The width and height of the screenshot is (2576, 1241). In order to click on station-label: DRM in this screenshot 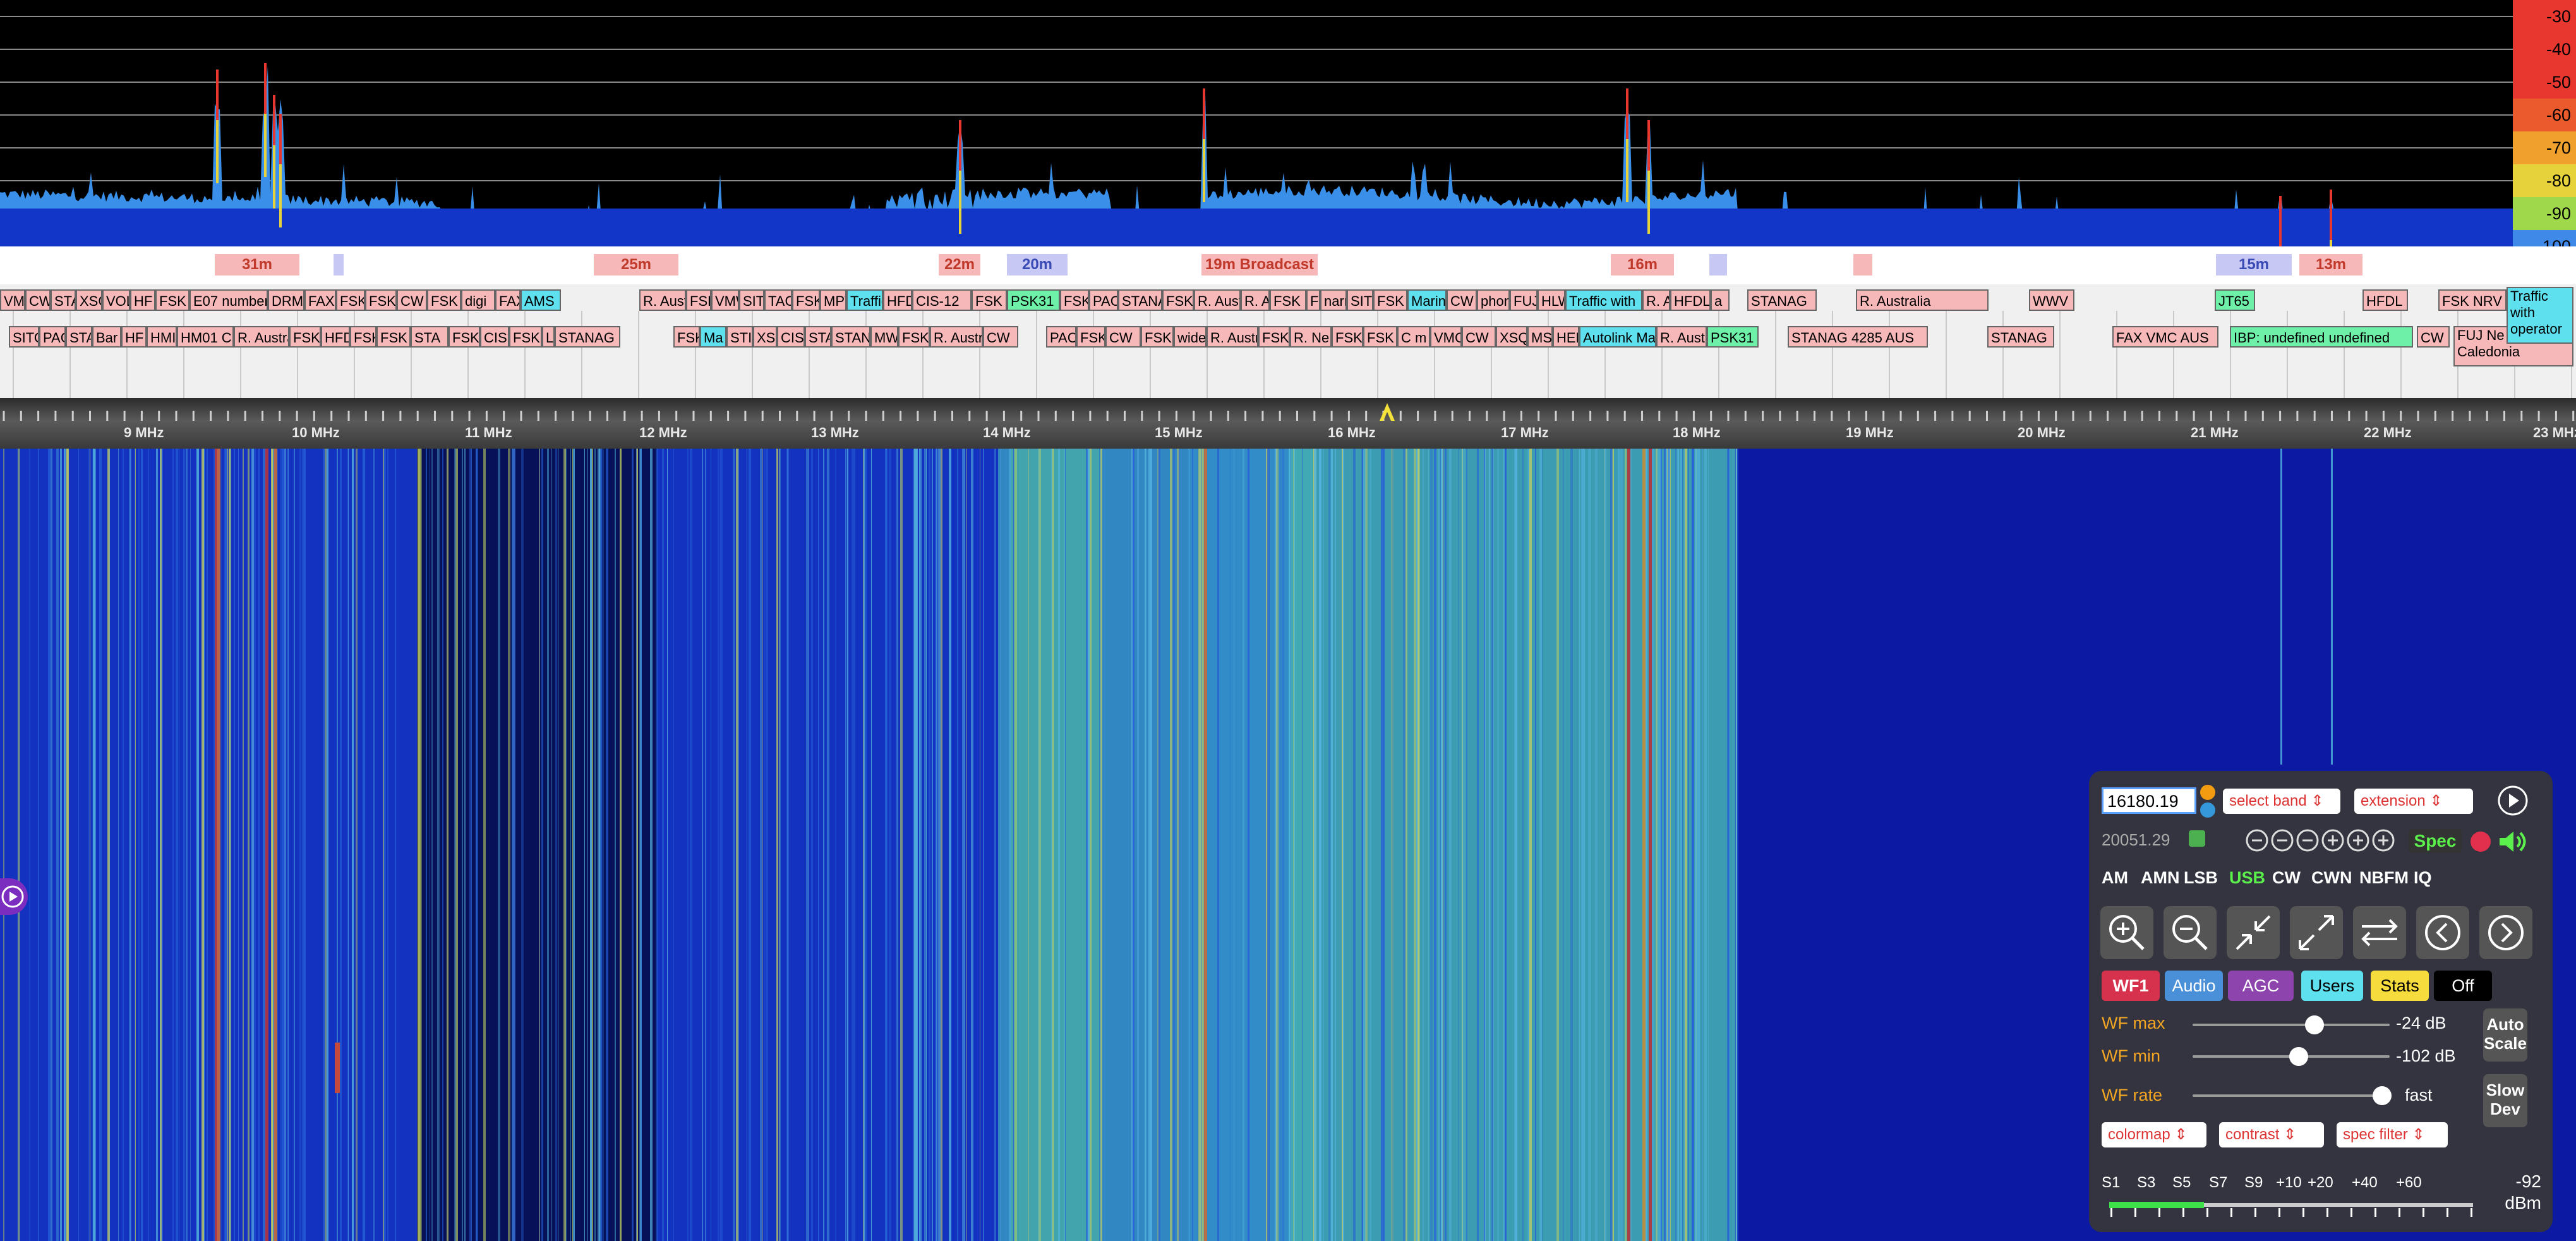, I will do `click(286, 300)`.